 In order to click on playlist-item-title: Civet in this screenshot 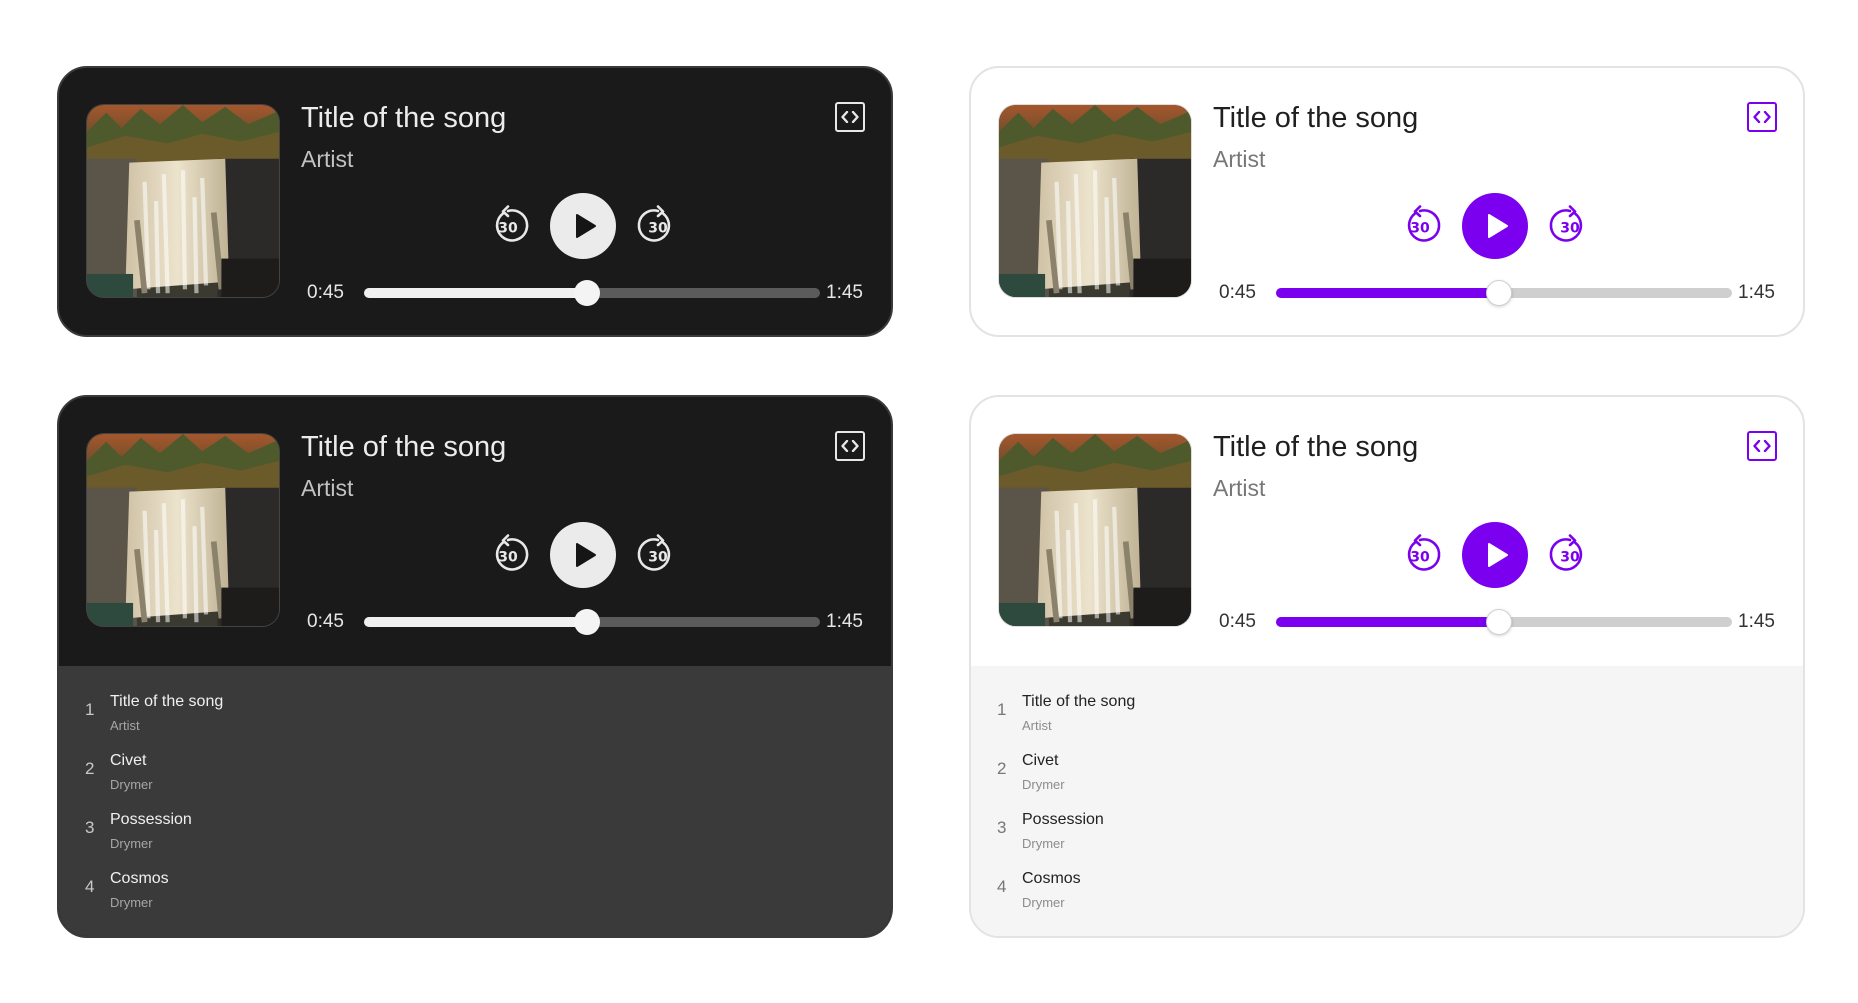, I will do `click(1040, 760)`.